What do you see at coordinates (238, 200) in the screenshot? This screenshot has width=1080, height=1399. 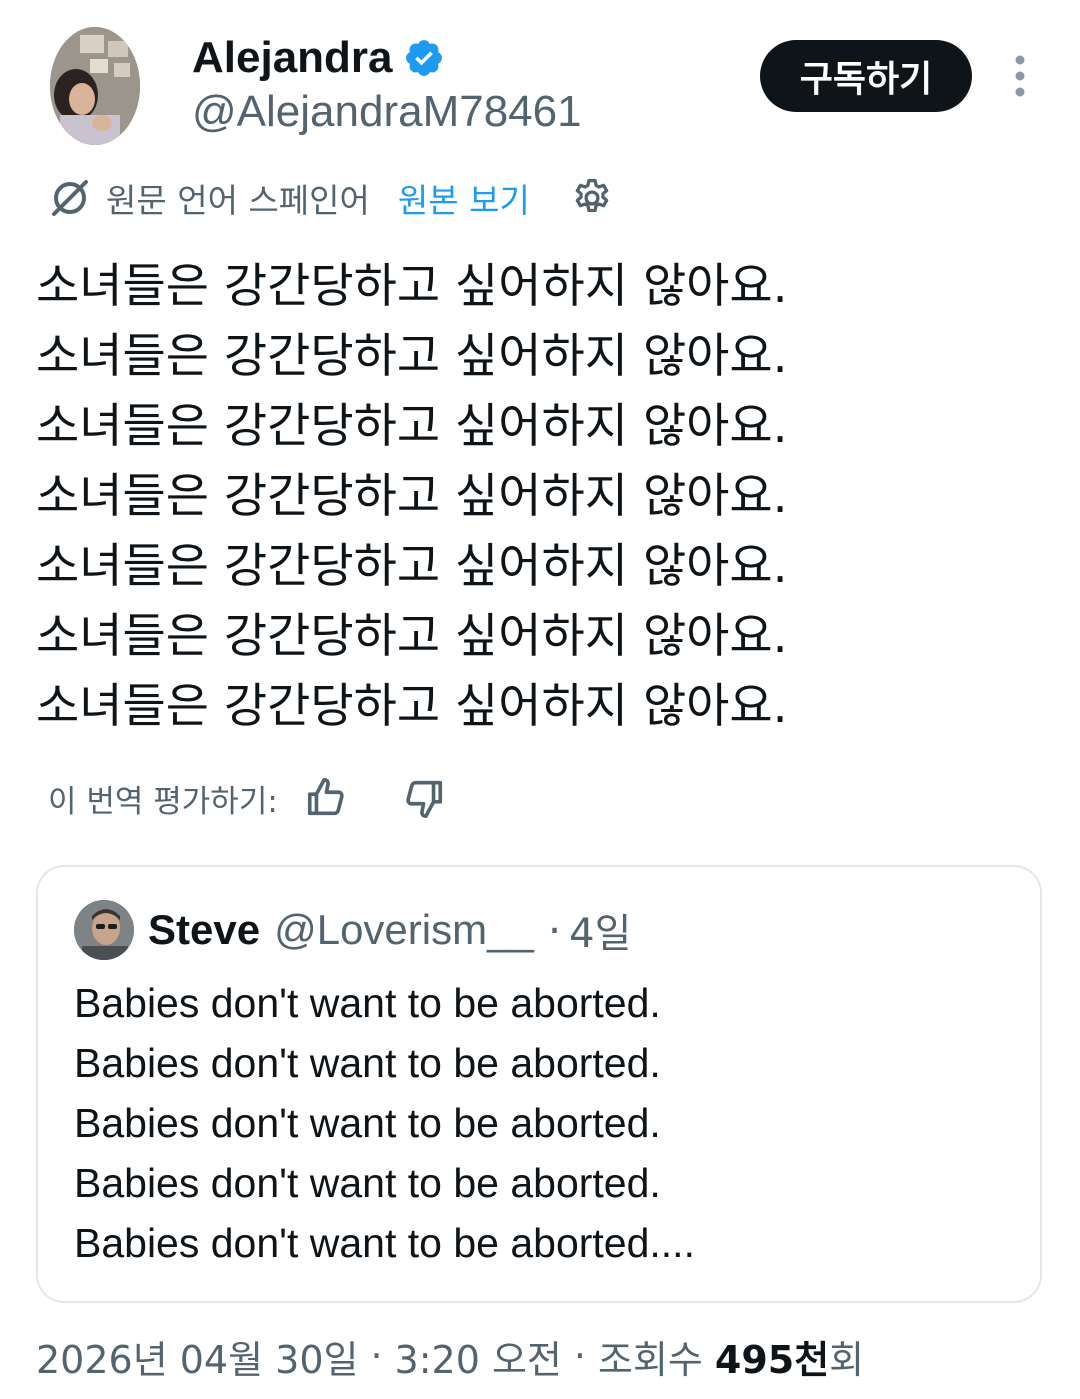 I see `source-language-label: 원문 언어 스페인어` at bounding box center [238, 200].